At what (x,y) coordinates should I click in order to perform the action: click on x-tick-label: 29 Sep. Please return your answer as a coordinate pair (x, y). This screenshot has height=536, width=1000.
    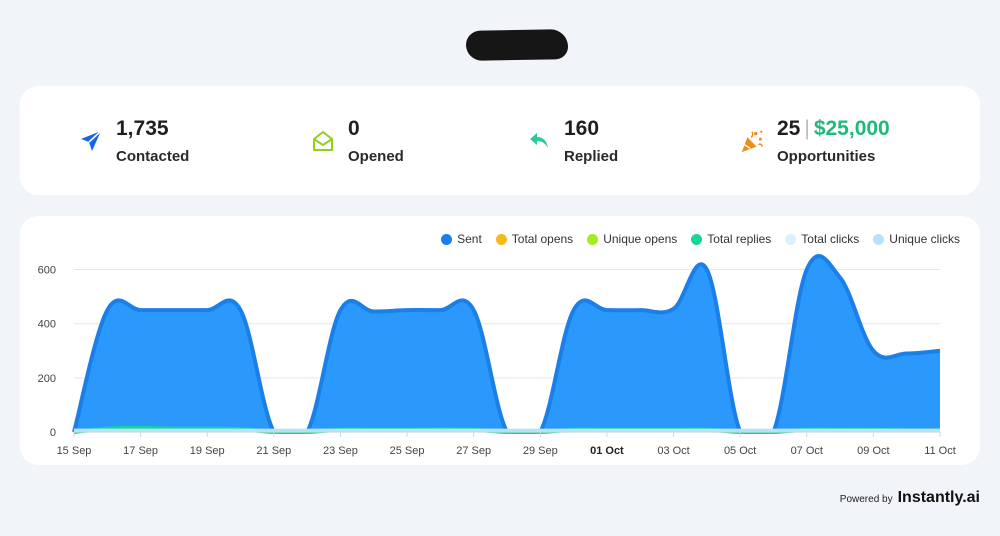
    Looking at the image, I should click on (540, 451).